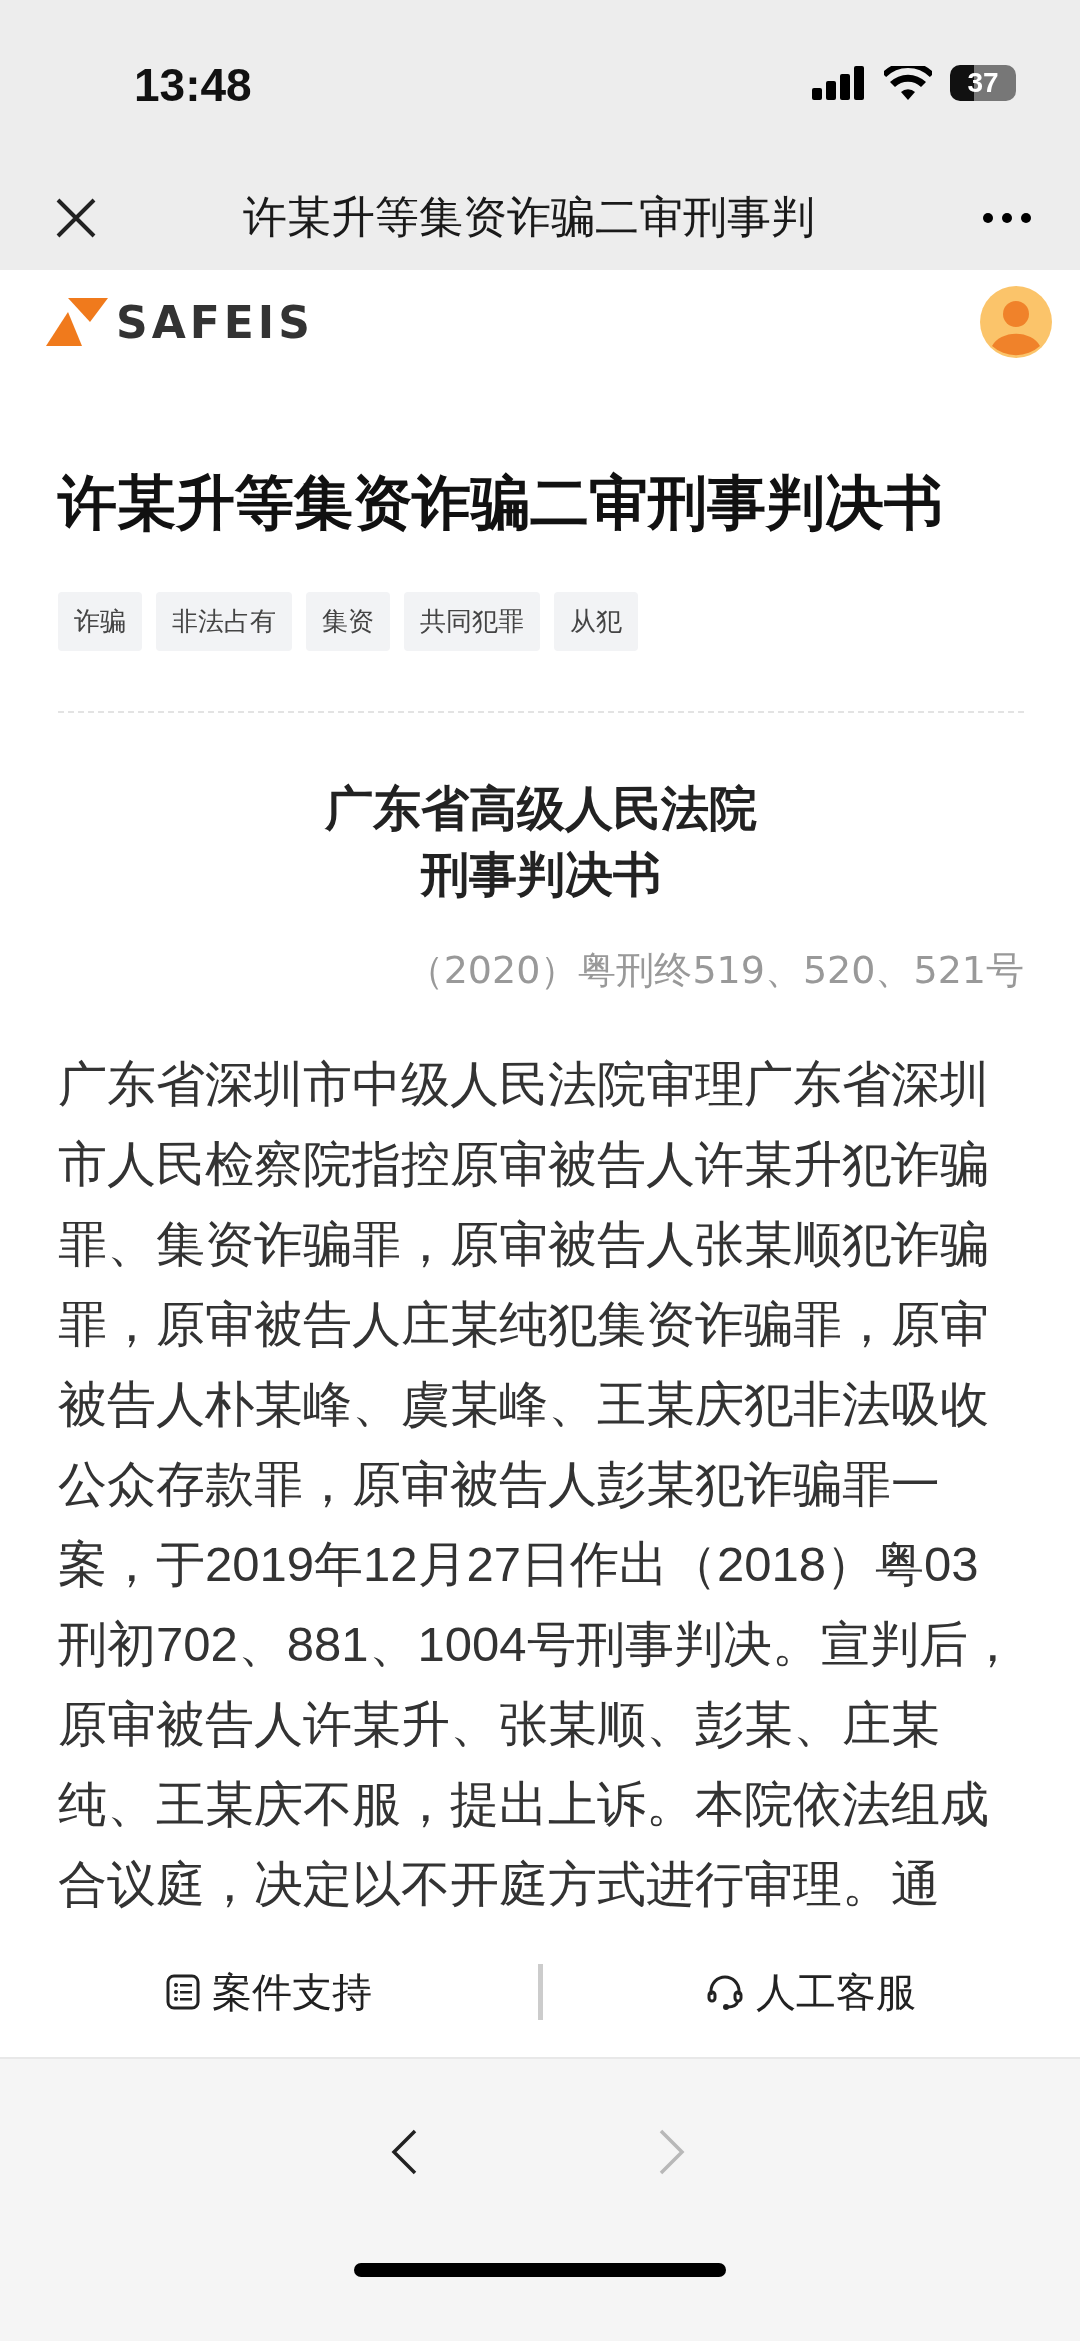  Describe the element at coordinates (348, 621) in the screenshot. I see `tag: 集资` at that location.